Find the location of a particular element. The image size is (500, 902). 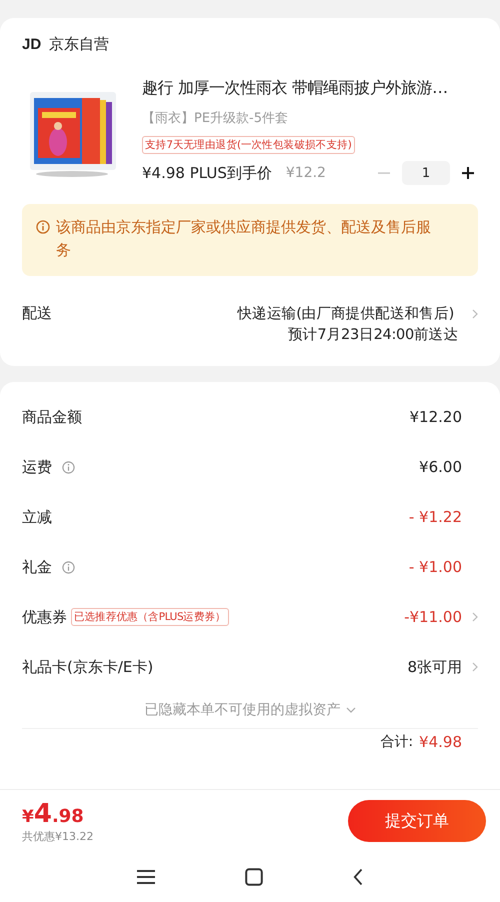

return-policy-tag: 支持7天无理由退货(一次性包装破损不支持) is located at coordinates (248, 145).